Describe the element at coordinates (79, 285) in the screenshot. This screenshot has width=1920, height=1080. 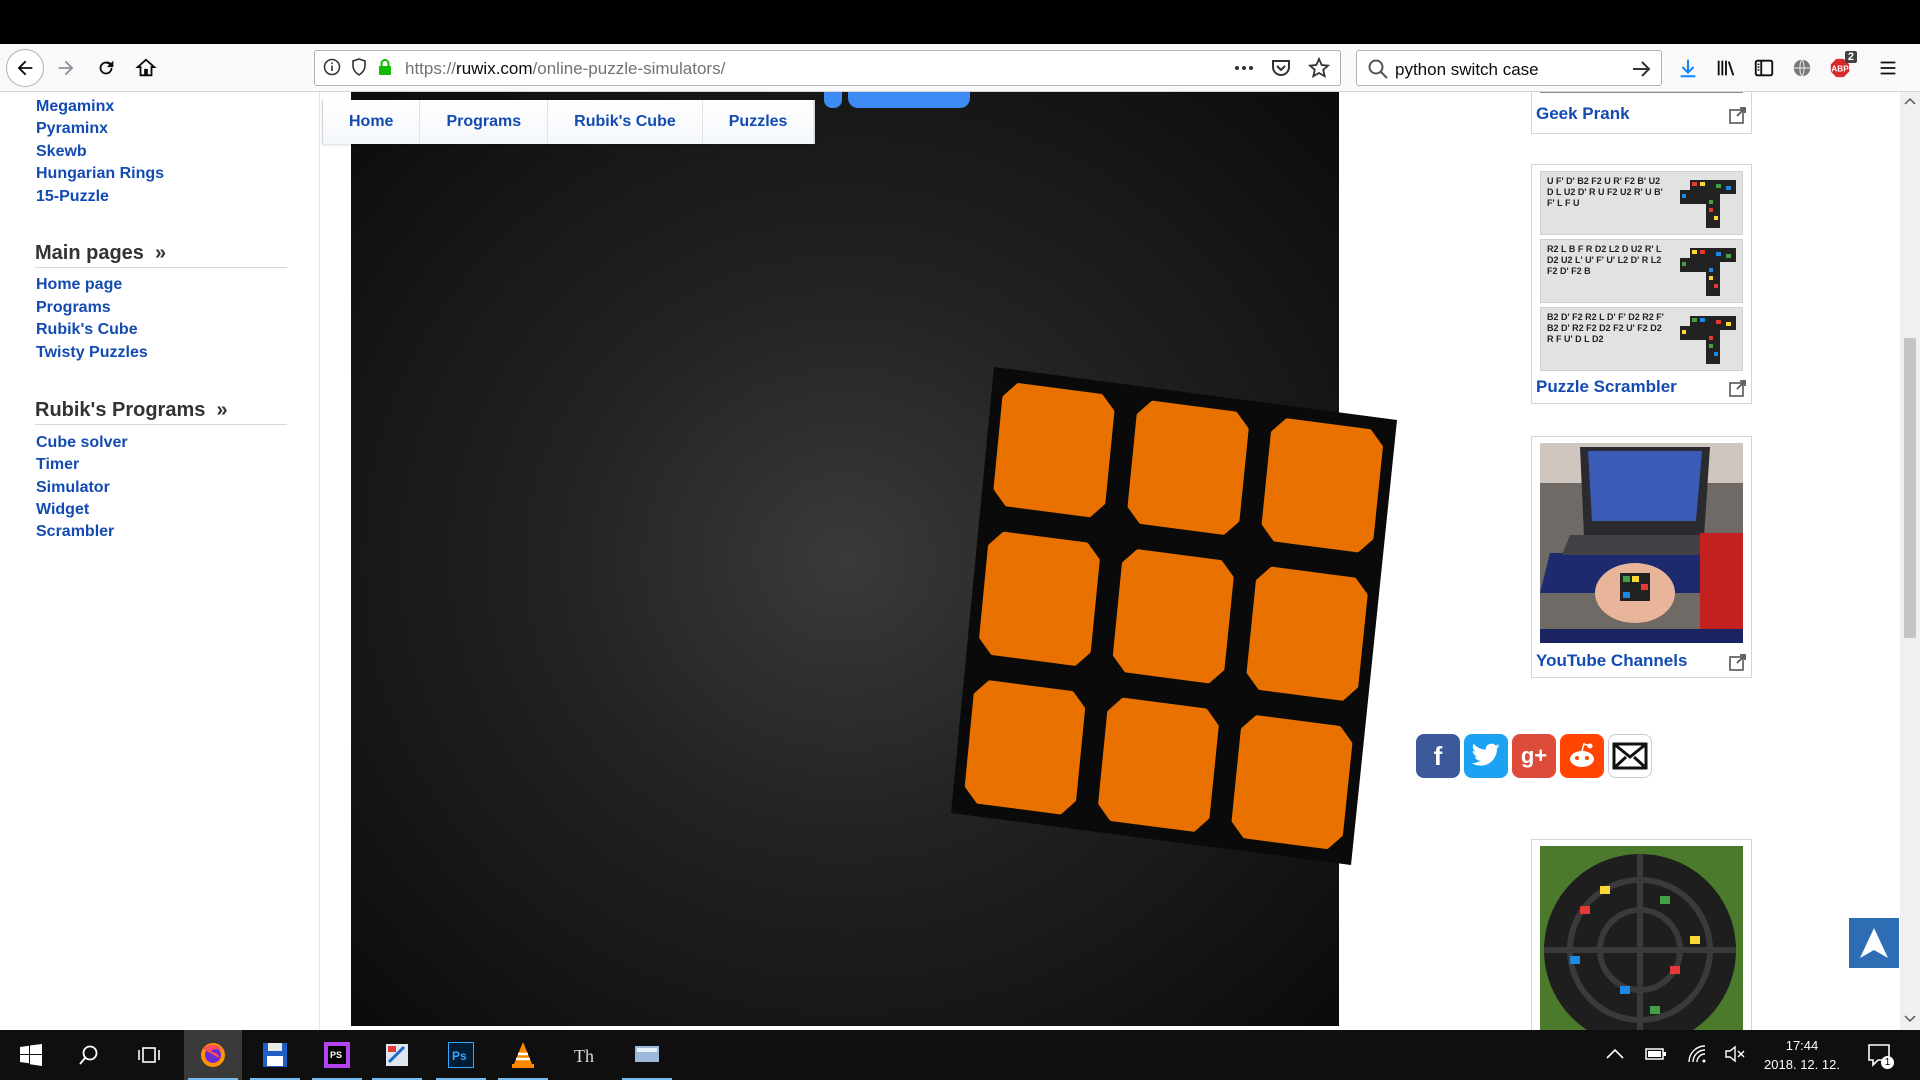
I see `sidebar-link-home-page: Home page` at that location.